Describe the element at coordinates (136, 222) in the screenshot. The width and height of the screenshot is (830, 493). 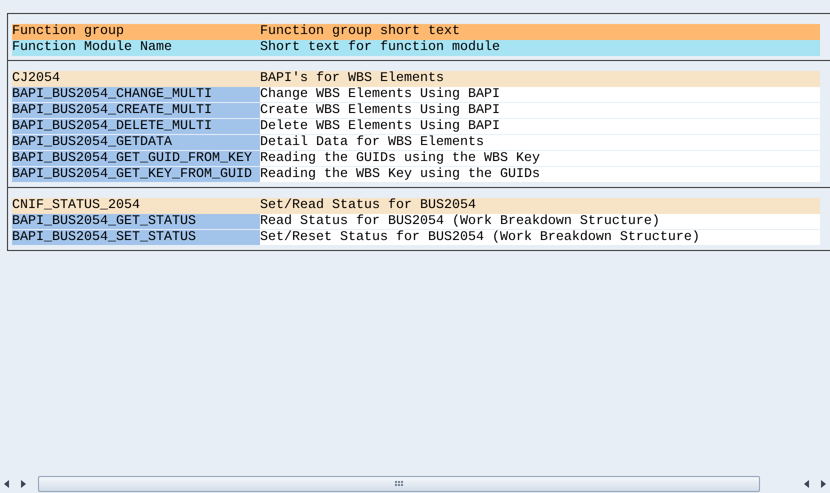
I see `function-module-name: BAPI_BUS2054_GET_STATUS` at that location.